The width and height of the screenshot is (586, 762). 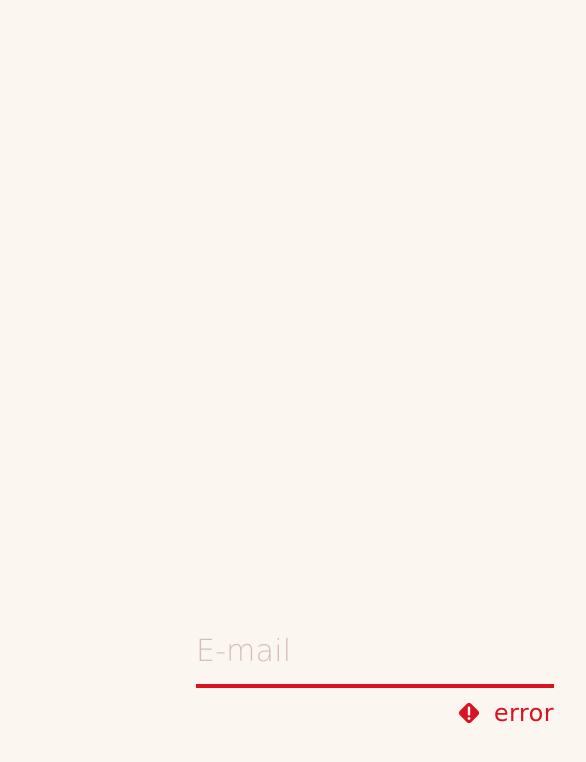 I want to click on email-field, so click(x=375, y=653).